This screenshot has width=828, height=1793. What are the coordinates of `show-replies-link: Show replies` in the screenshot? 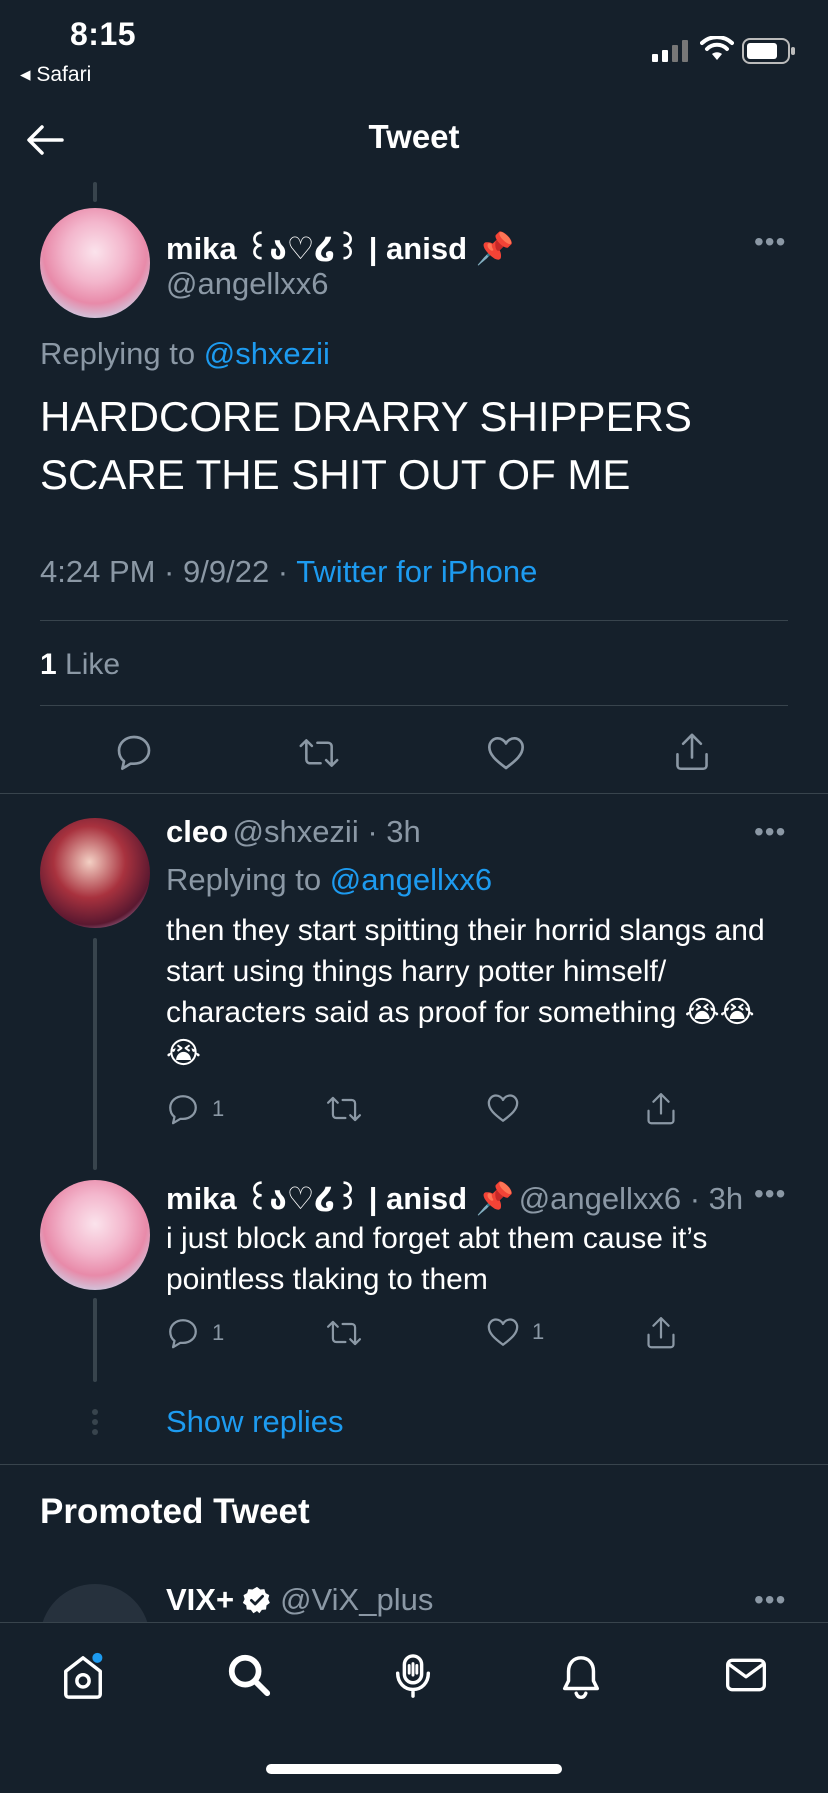 It's located at (254, 1422).